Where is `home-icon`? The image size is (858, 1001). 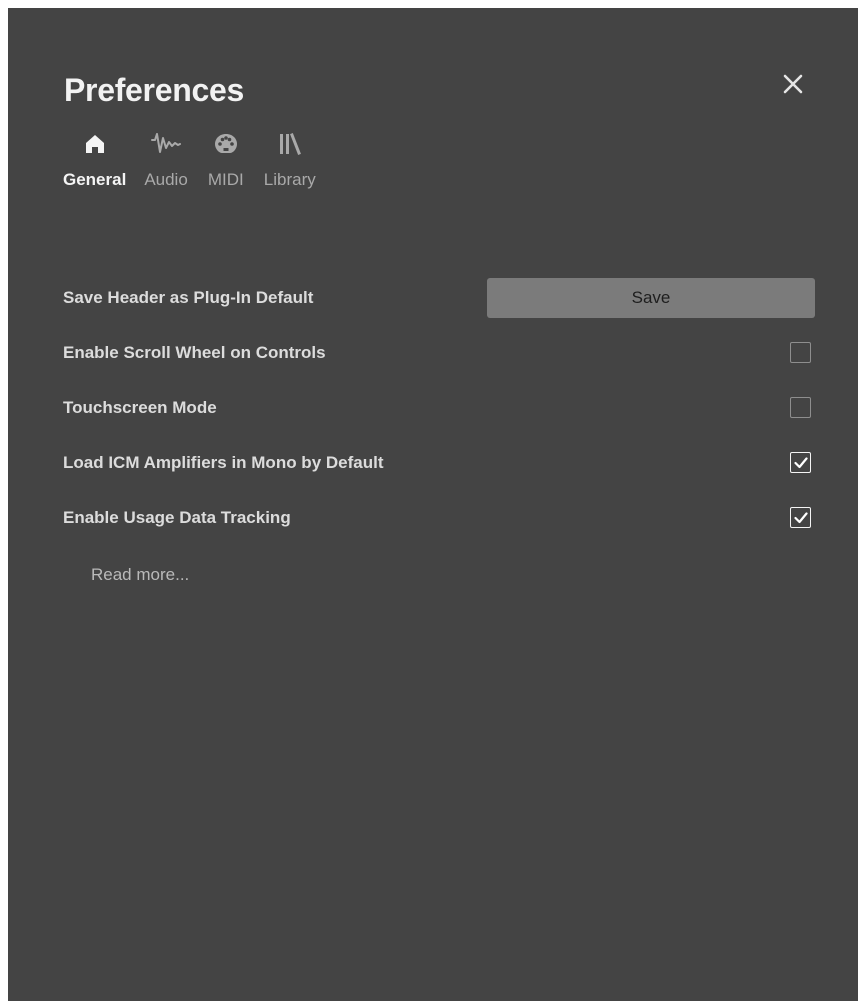
home-icon is located at coordinates (94, 144).